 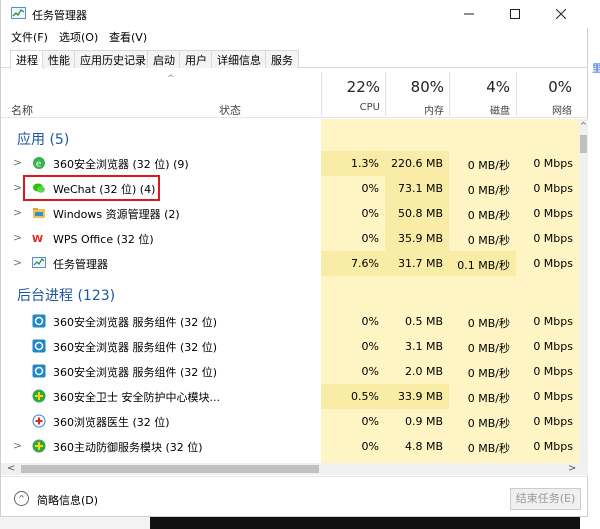 I want to click on task-manager-app-icon, so click(x=18, y=13).